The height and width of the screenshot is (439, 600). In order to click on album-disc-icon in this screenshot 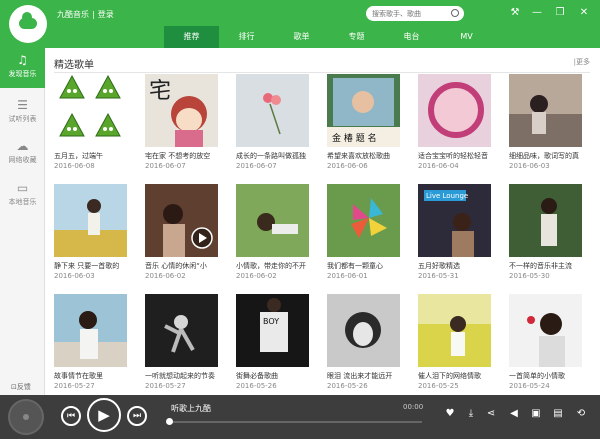, I will do `click(26, 417)`.